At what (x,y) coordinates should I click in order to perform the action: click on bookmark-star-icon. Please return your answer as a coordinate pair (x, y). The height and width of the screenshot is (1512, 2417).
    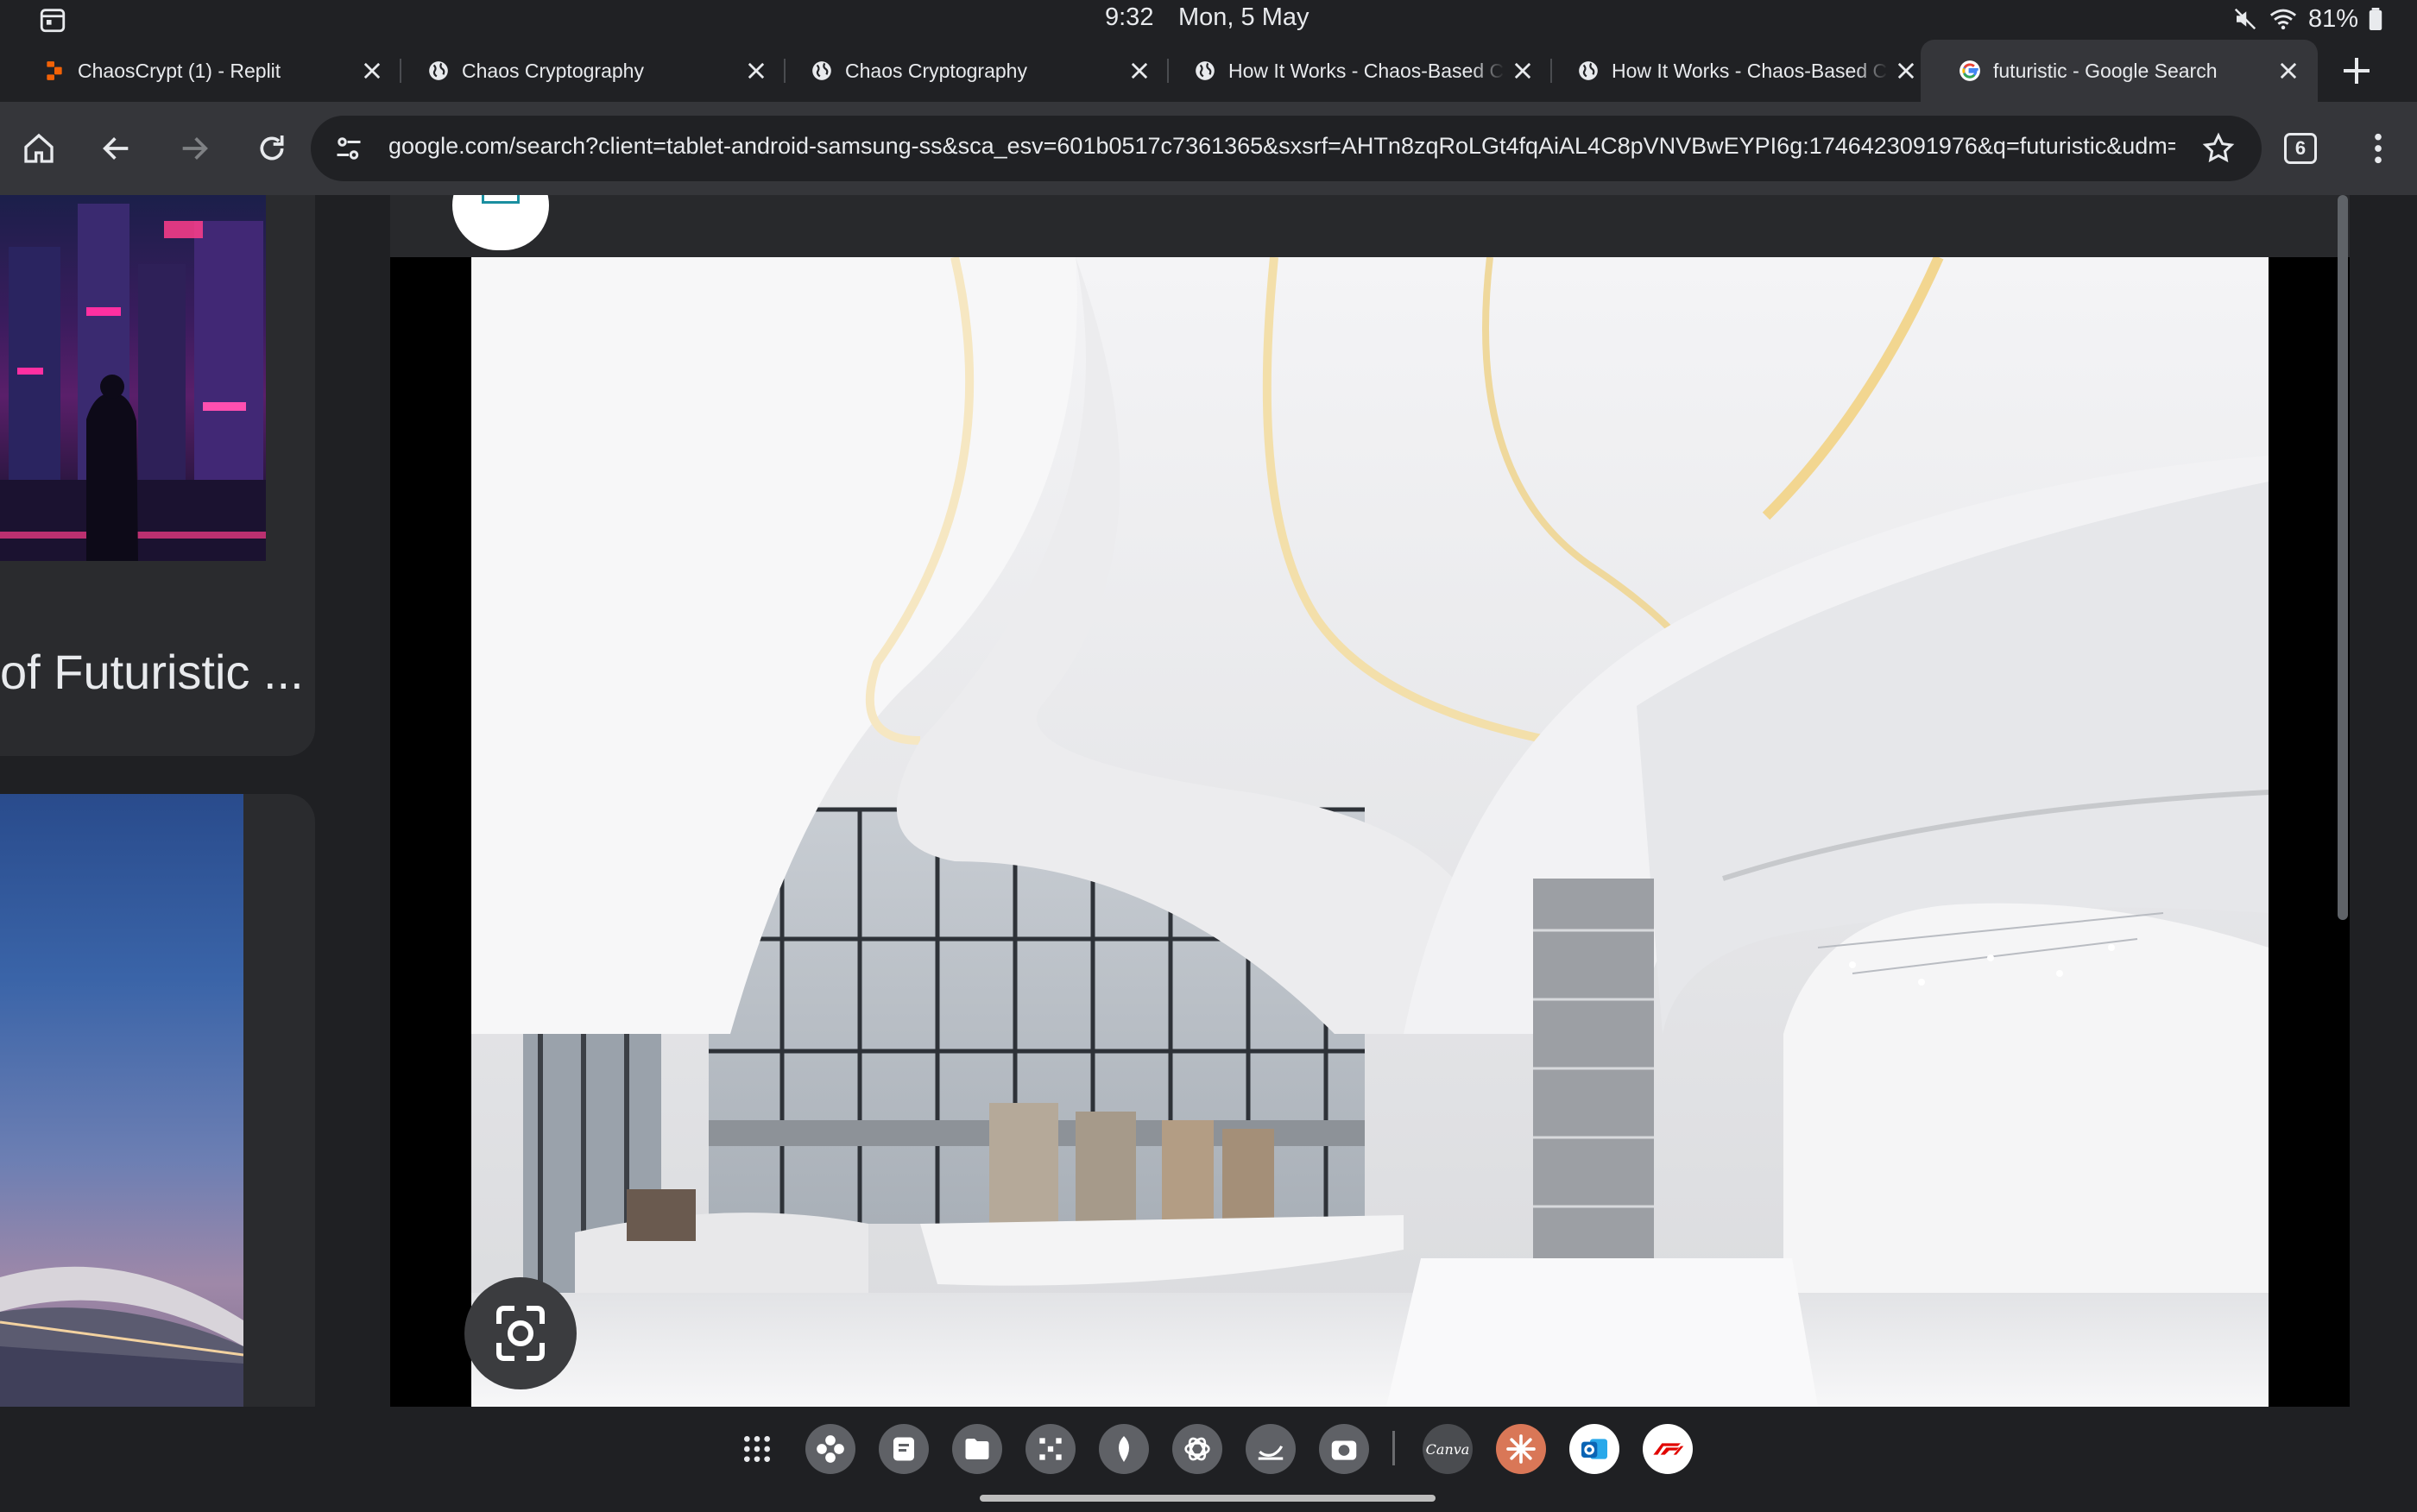
    Looking at the image, I should click on (2218, 148).